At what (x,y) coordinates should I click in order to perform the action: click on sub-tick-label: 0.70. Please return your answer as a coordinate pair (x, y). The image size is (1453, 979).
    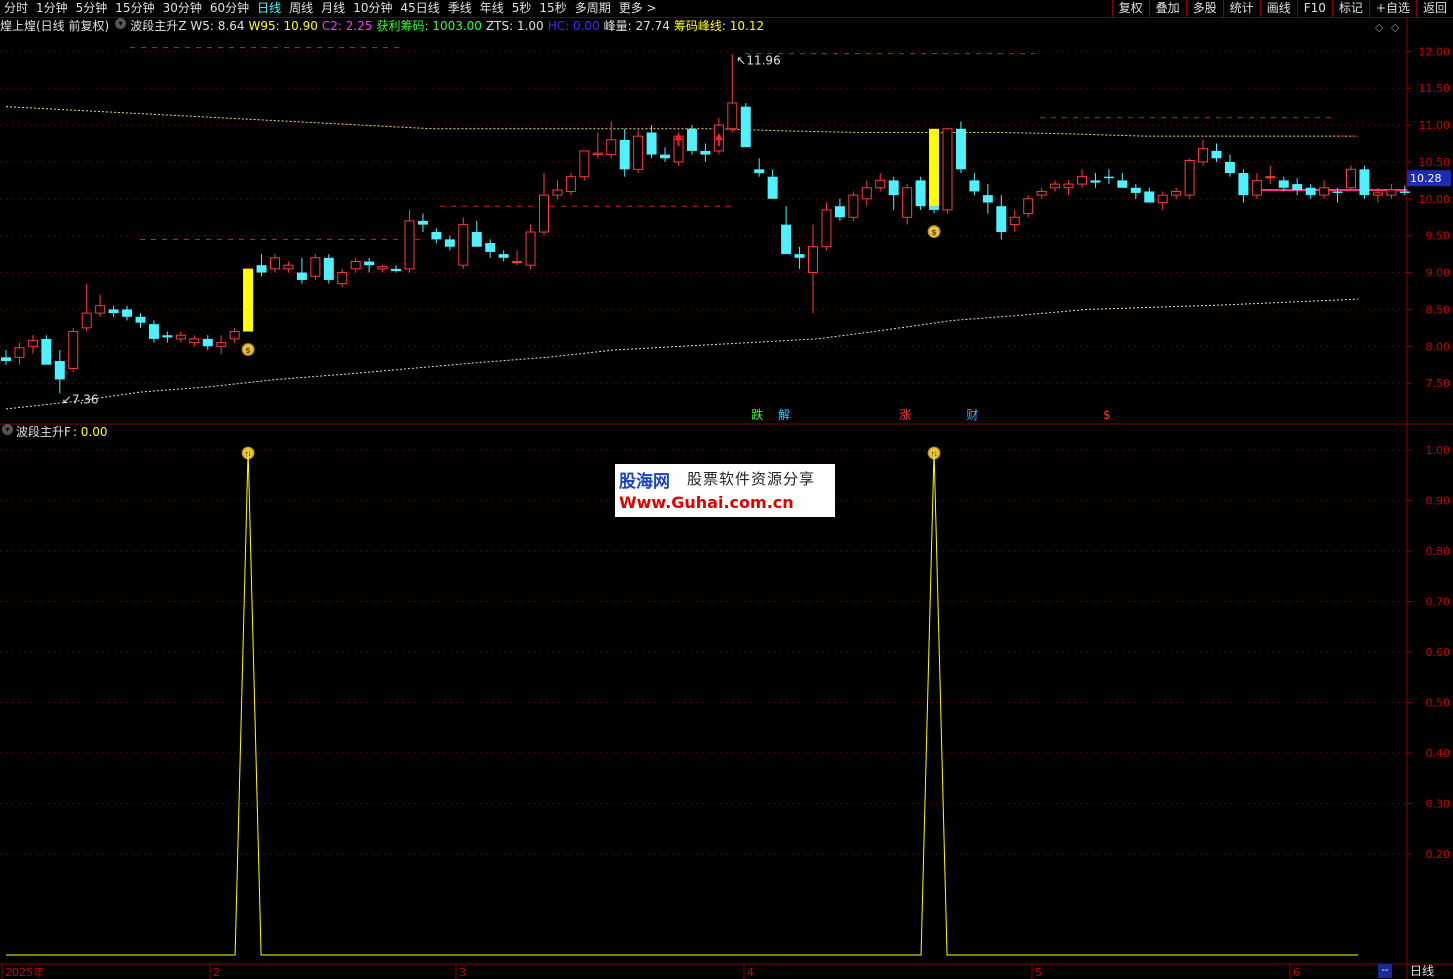
    Looking at the image, I should click on (1438, 602).